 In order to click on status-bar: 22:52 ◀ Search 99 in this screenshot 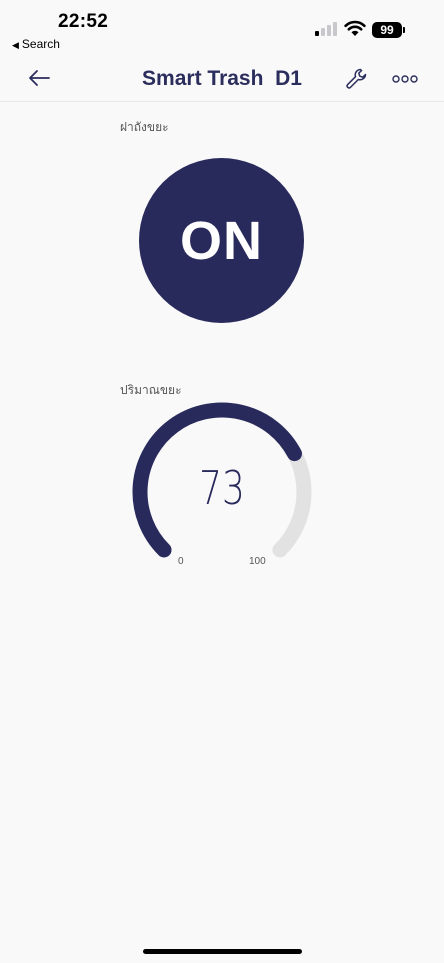, I will do `click(222, 28)`.